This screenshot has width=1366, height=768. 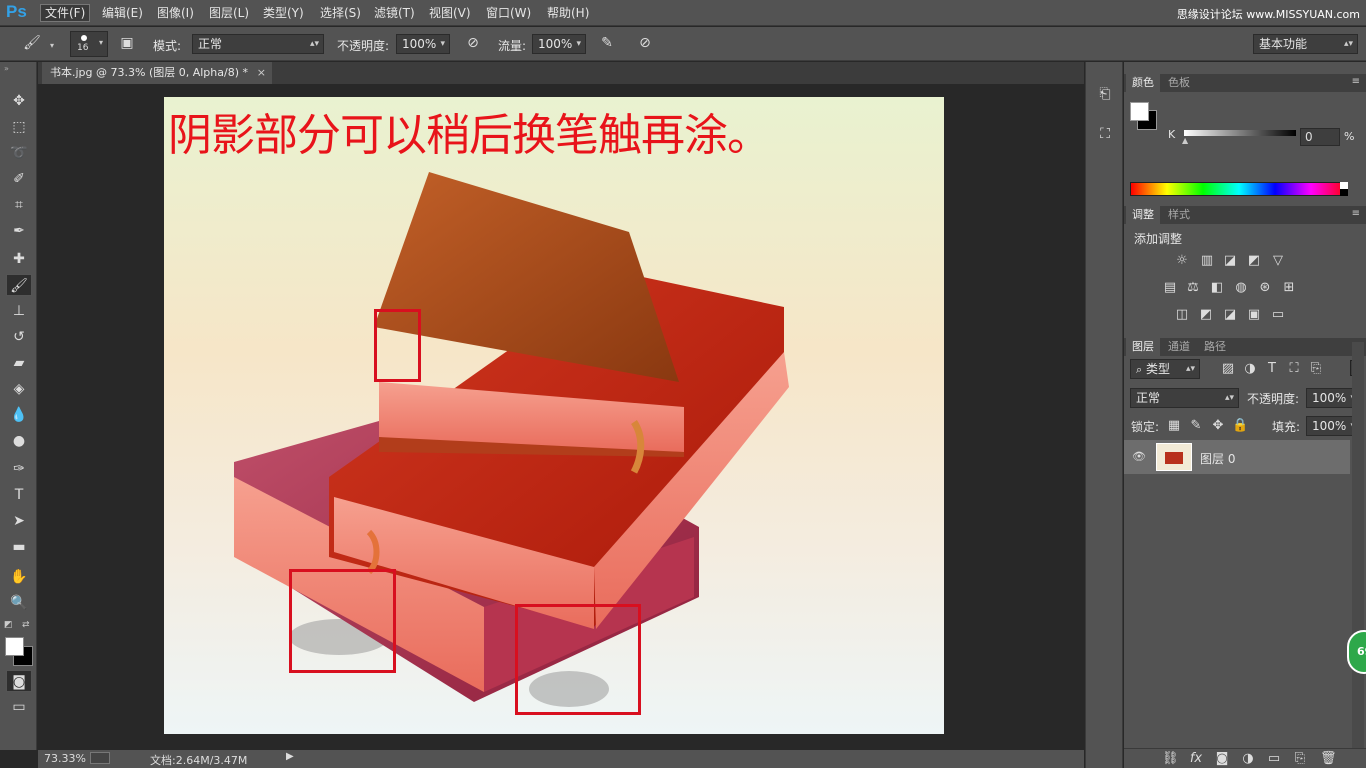 I want to click on menu-type: 类型(Y), so click(x=283, y=13).